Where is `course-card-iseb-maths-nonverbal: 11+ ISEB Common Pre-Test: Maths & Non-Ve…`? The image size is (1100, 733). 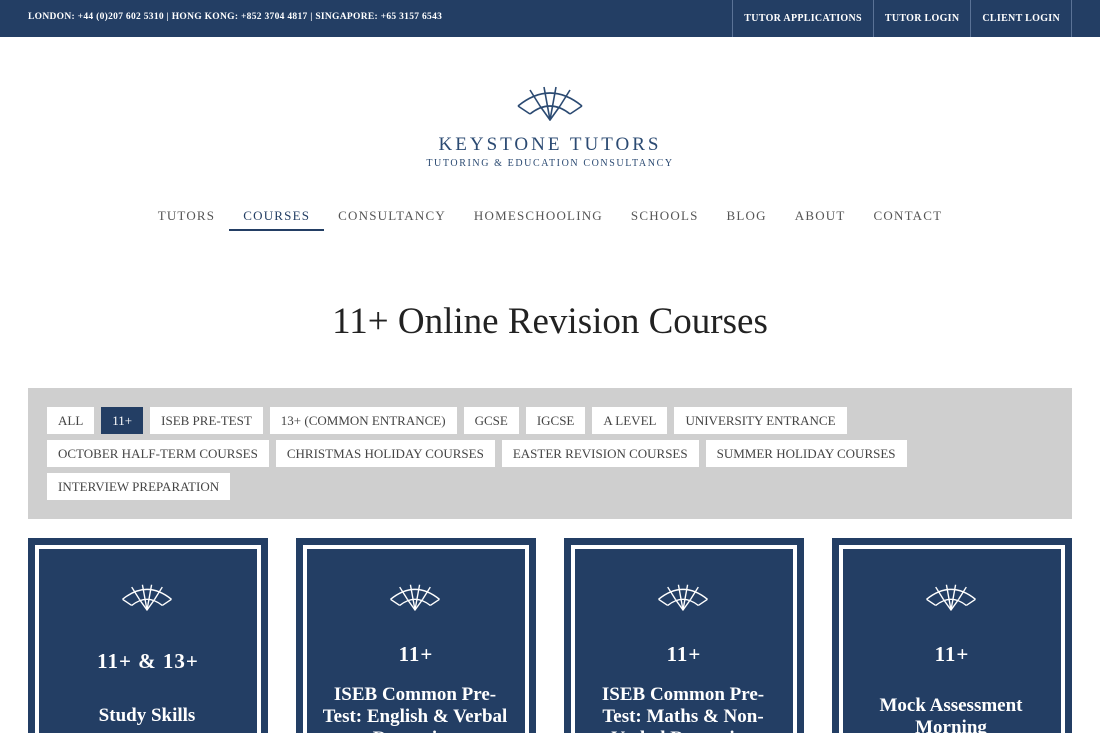
course-card-iseb-maths-nonverbal: 11+ ISEB Common Pre-Test: Maths & Non-Ve… is located at coordinates (684, 635).